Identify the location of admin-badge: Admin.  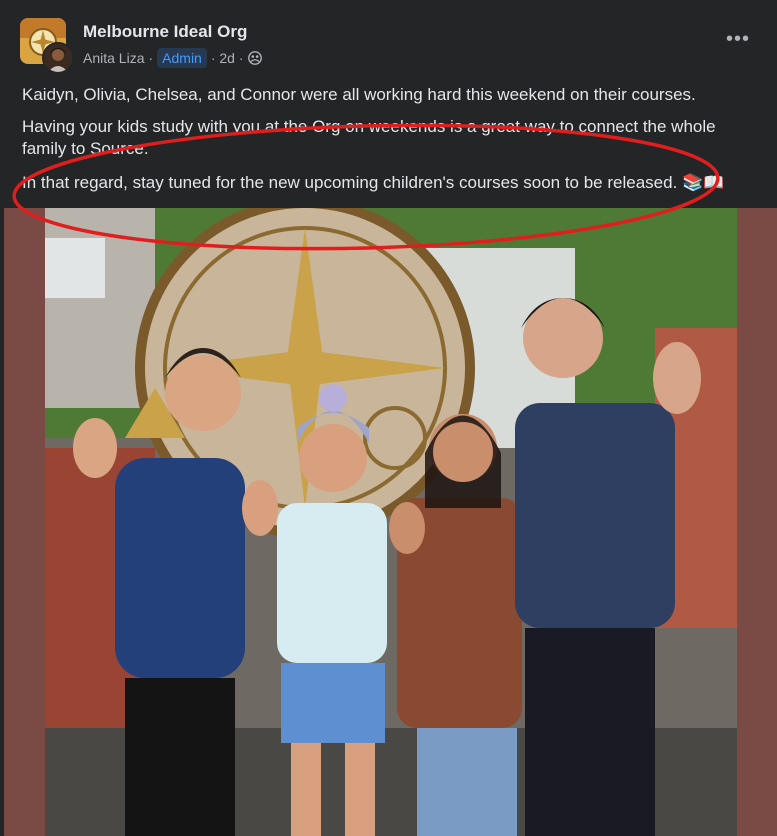
(182, 58).